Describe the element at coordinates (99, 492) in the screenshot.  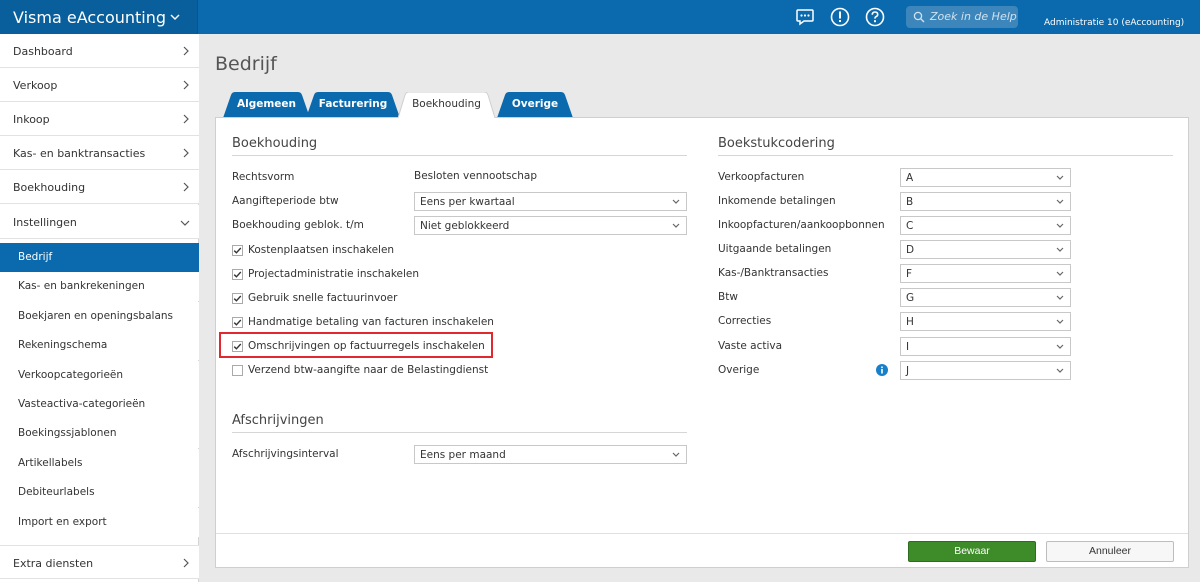
I see `sidebar-subitem-debiteurlabels: Debiteurlabels` at that location.